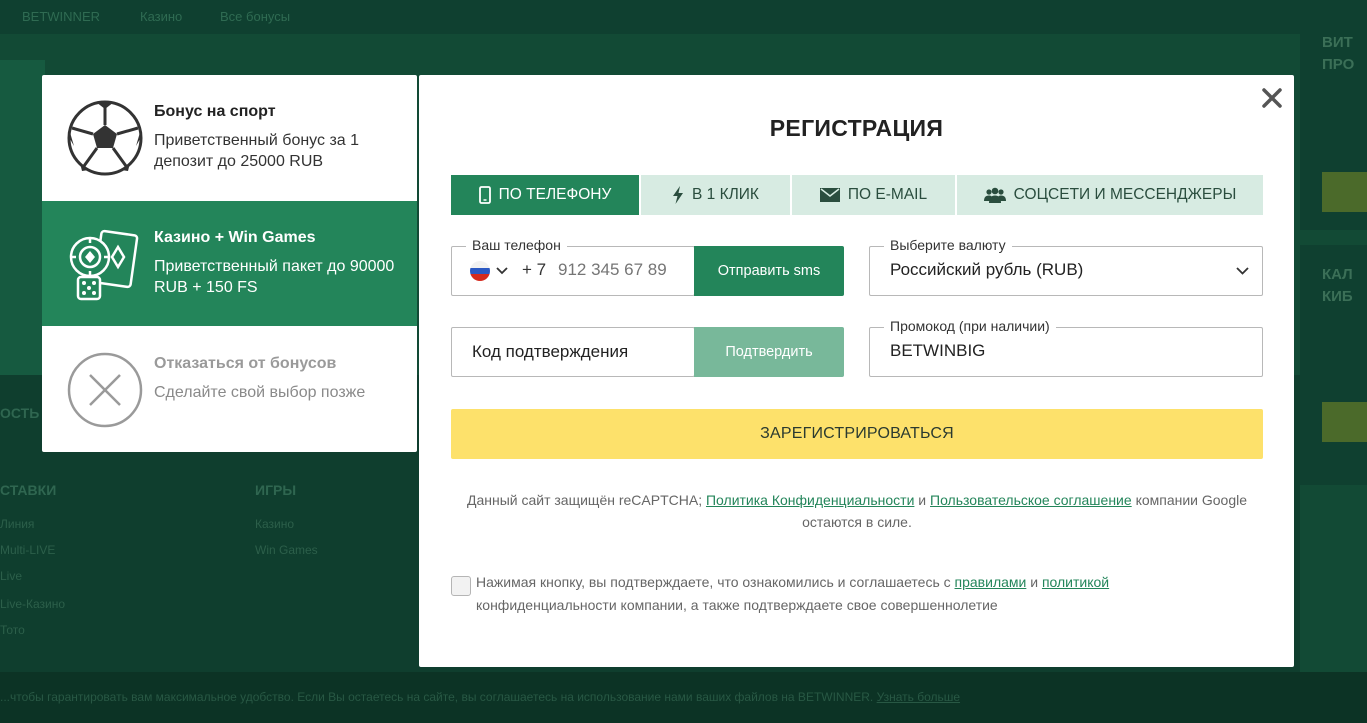  Describe the element at coordinates (17, 524) in the screenshot. I see `bg-footer-col1-item: Линия` at that location.